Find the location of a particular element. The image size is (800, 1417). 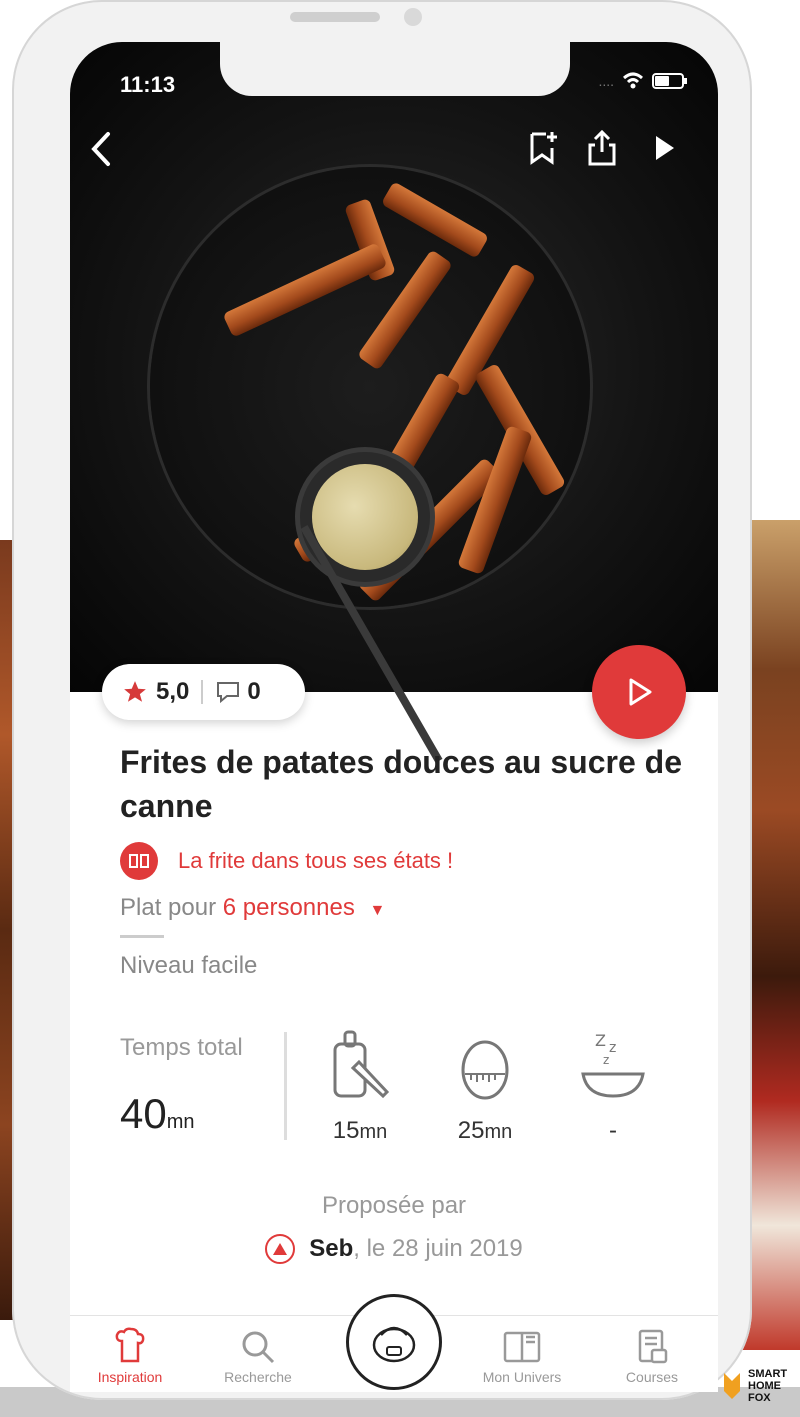

servings-value: 6 personnes is located at coordinates (288, 907).